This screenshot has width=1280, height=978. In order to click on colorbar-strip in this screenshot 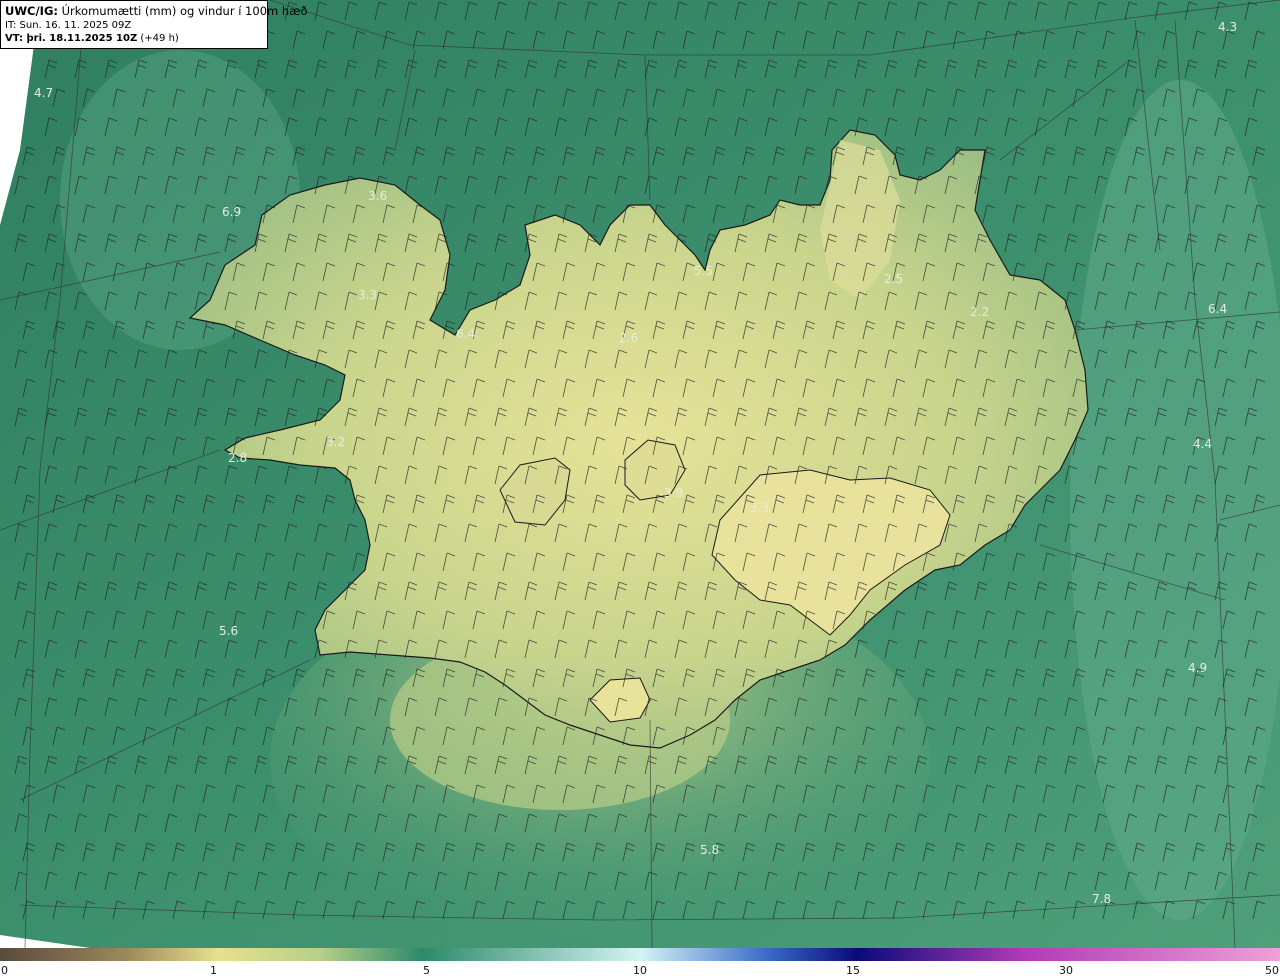, I will do `click(640, 954)`.